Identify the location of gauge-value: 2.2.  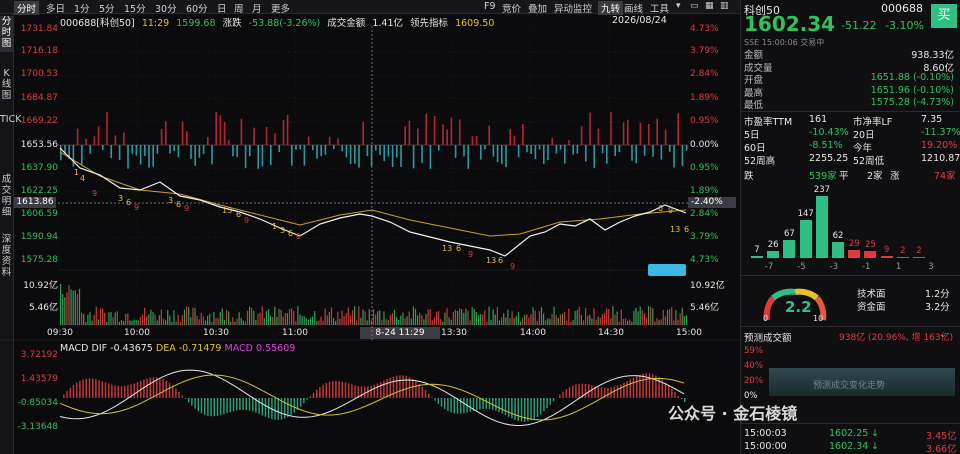
(798, 307).